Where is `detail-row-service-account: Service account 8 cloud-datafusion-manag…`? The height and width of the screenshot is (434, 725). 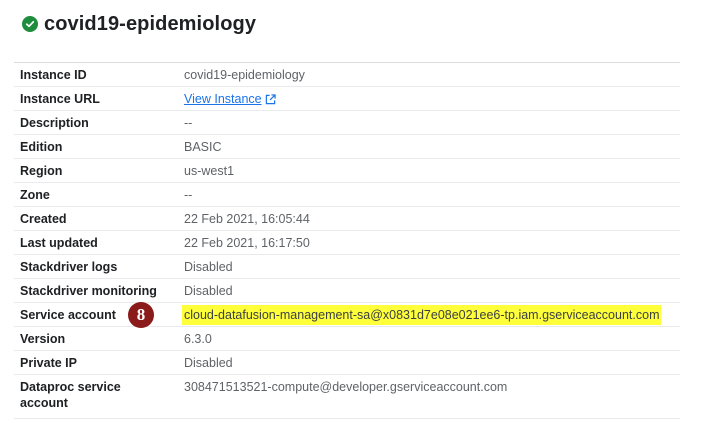 detail-row-service-account: Service account 8 cloud-datafusion-manag… is located at coordinates (347, 315).